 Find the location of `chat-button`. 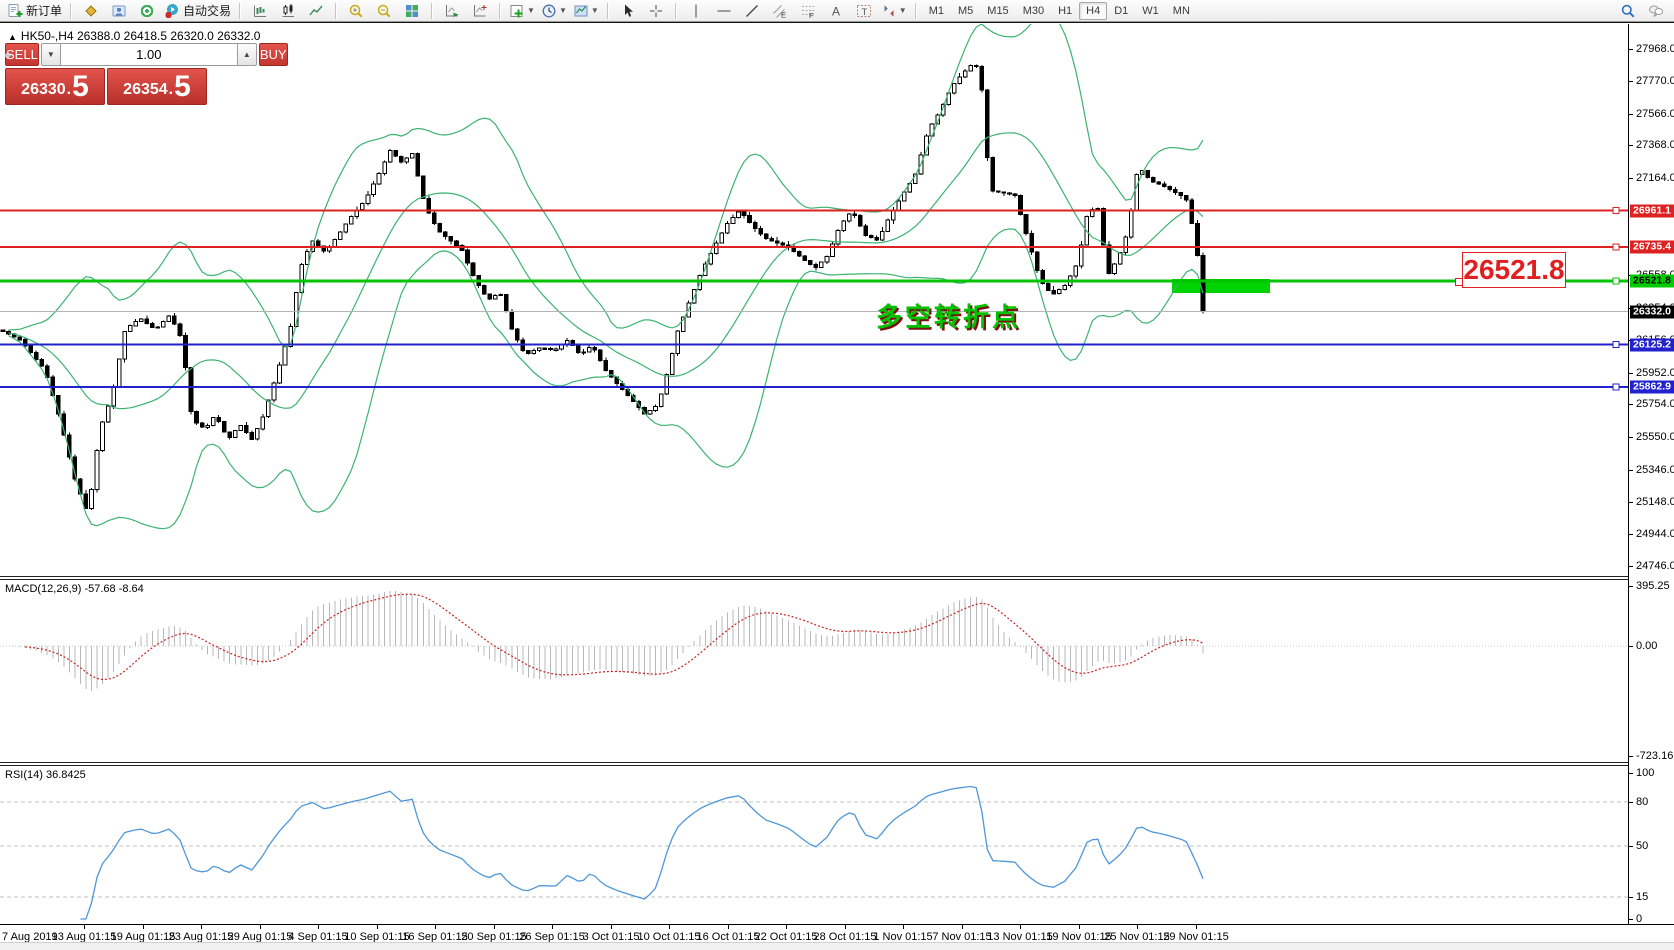

chat-button is located at coordinates (1656, 11).